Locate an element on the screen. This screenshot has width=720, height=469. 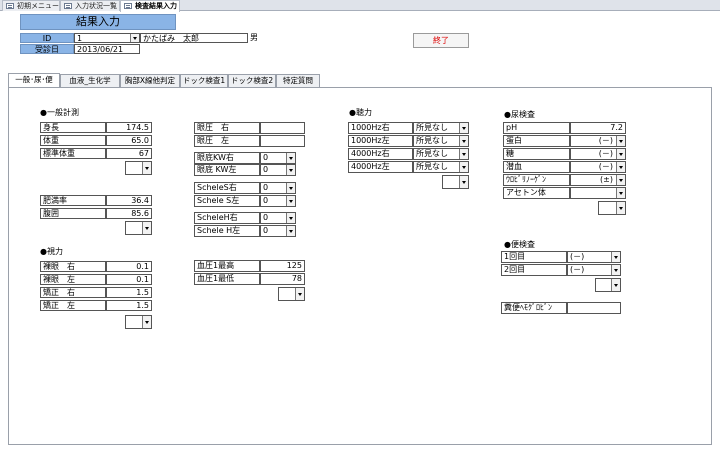
urine-acetone-combo is located at coordinates (598, 193).